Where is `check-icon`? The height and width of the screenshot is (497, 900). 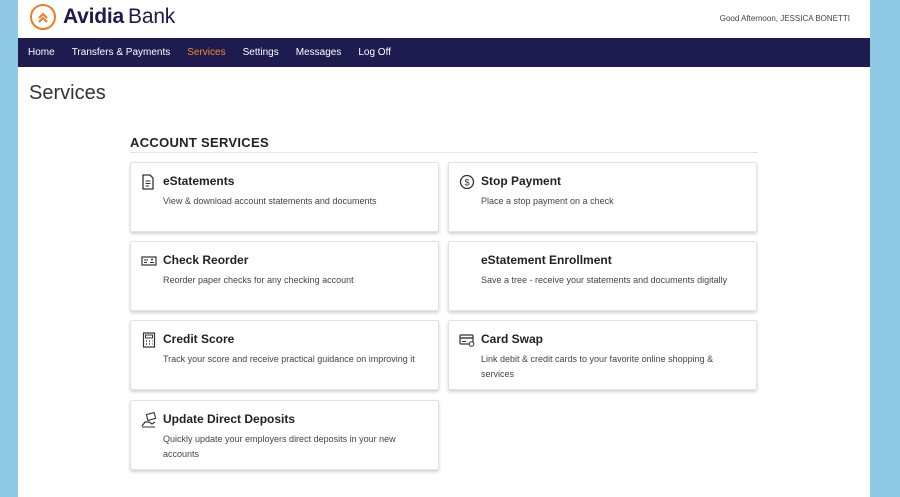
check-icon is located at coordinates (149, 261).